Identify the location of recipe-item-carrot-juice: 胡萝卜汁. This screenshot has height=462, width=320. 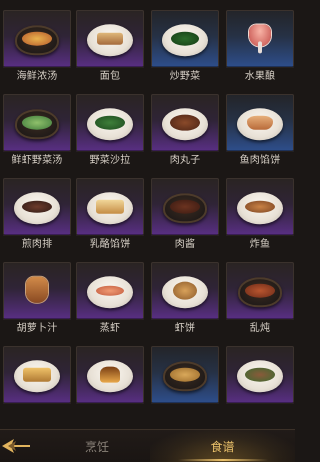
(37, 303).